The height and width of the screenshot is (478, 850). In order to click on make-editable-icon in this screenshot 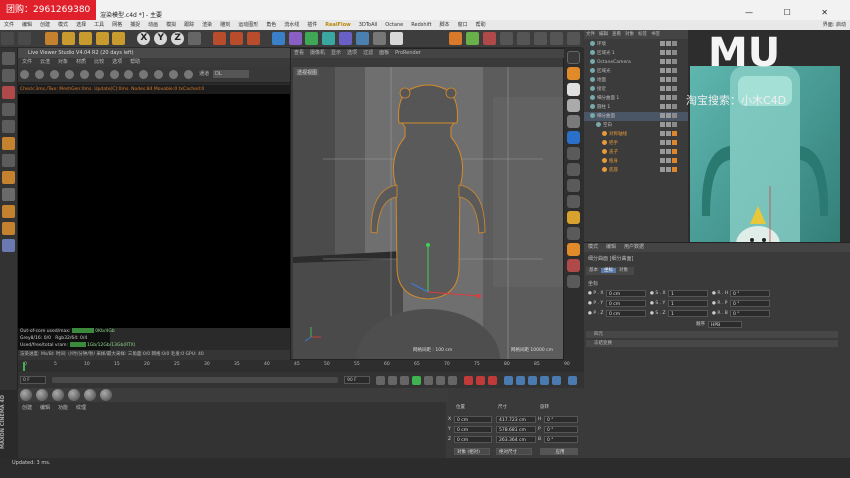, I will do `click(8, 58)`.